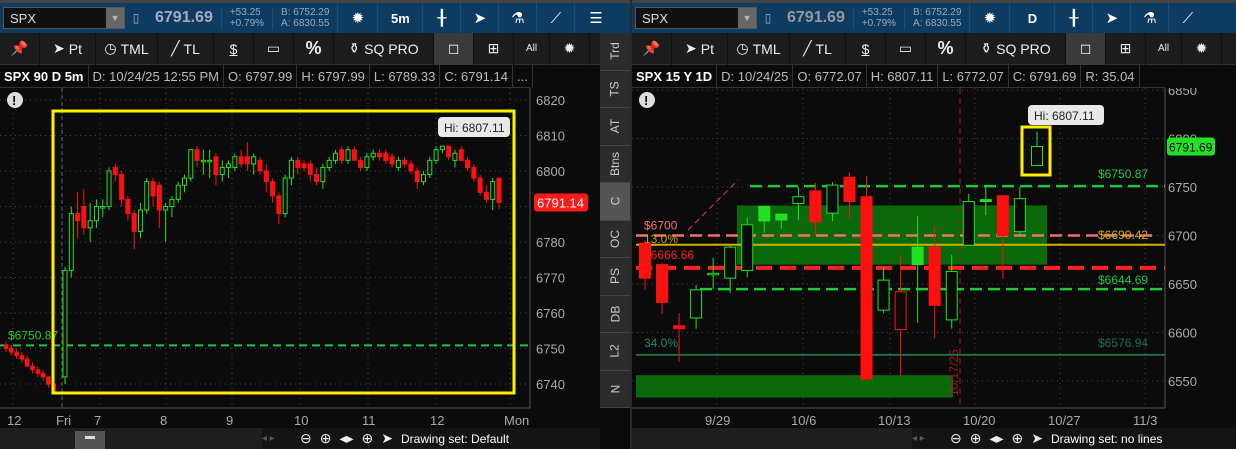 The image size is (1236, 449). What do you see at coordinates (937, 23) in the screenshot?
I see `ask: A: 6830.55` at bounding box center [937, 23].